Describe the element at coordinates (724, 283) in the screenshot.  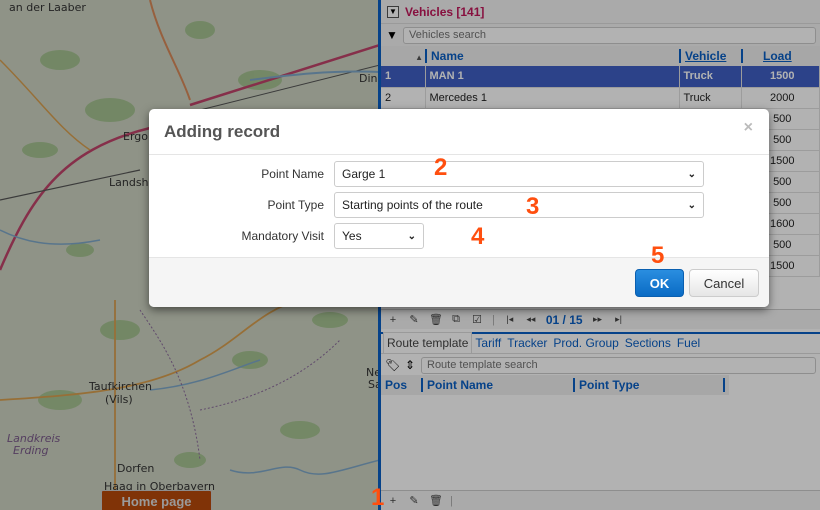
I see `cancel-button: Cancel` at that location.